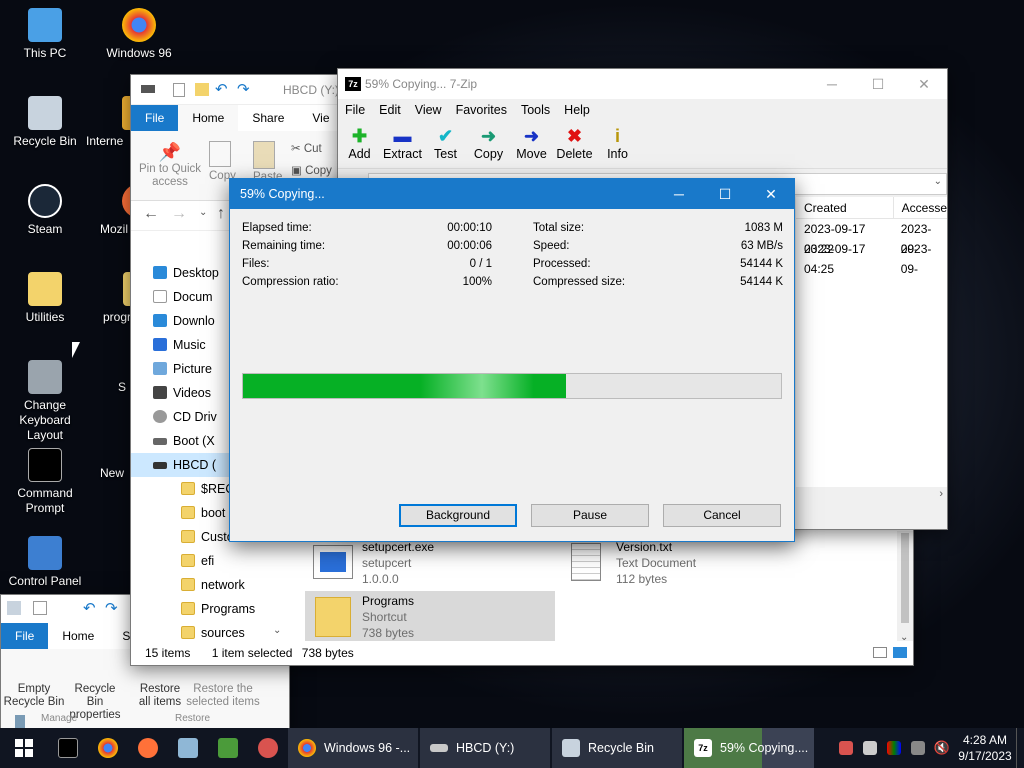 This screenshot has width=1024, height=768. Describe the element at coordinates (402, 144) in the screenshot. I see `extract-button: ▬ Extract` at that location.